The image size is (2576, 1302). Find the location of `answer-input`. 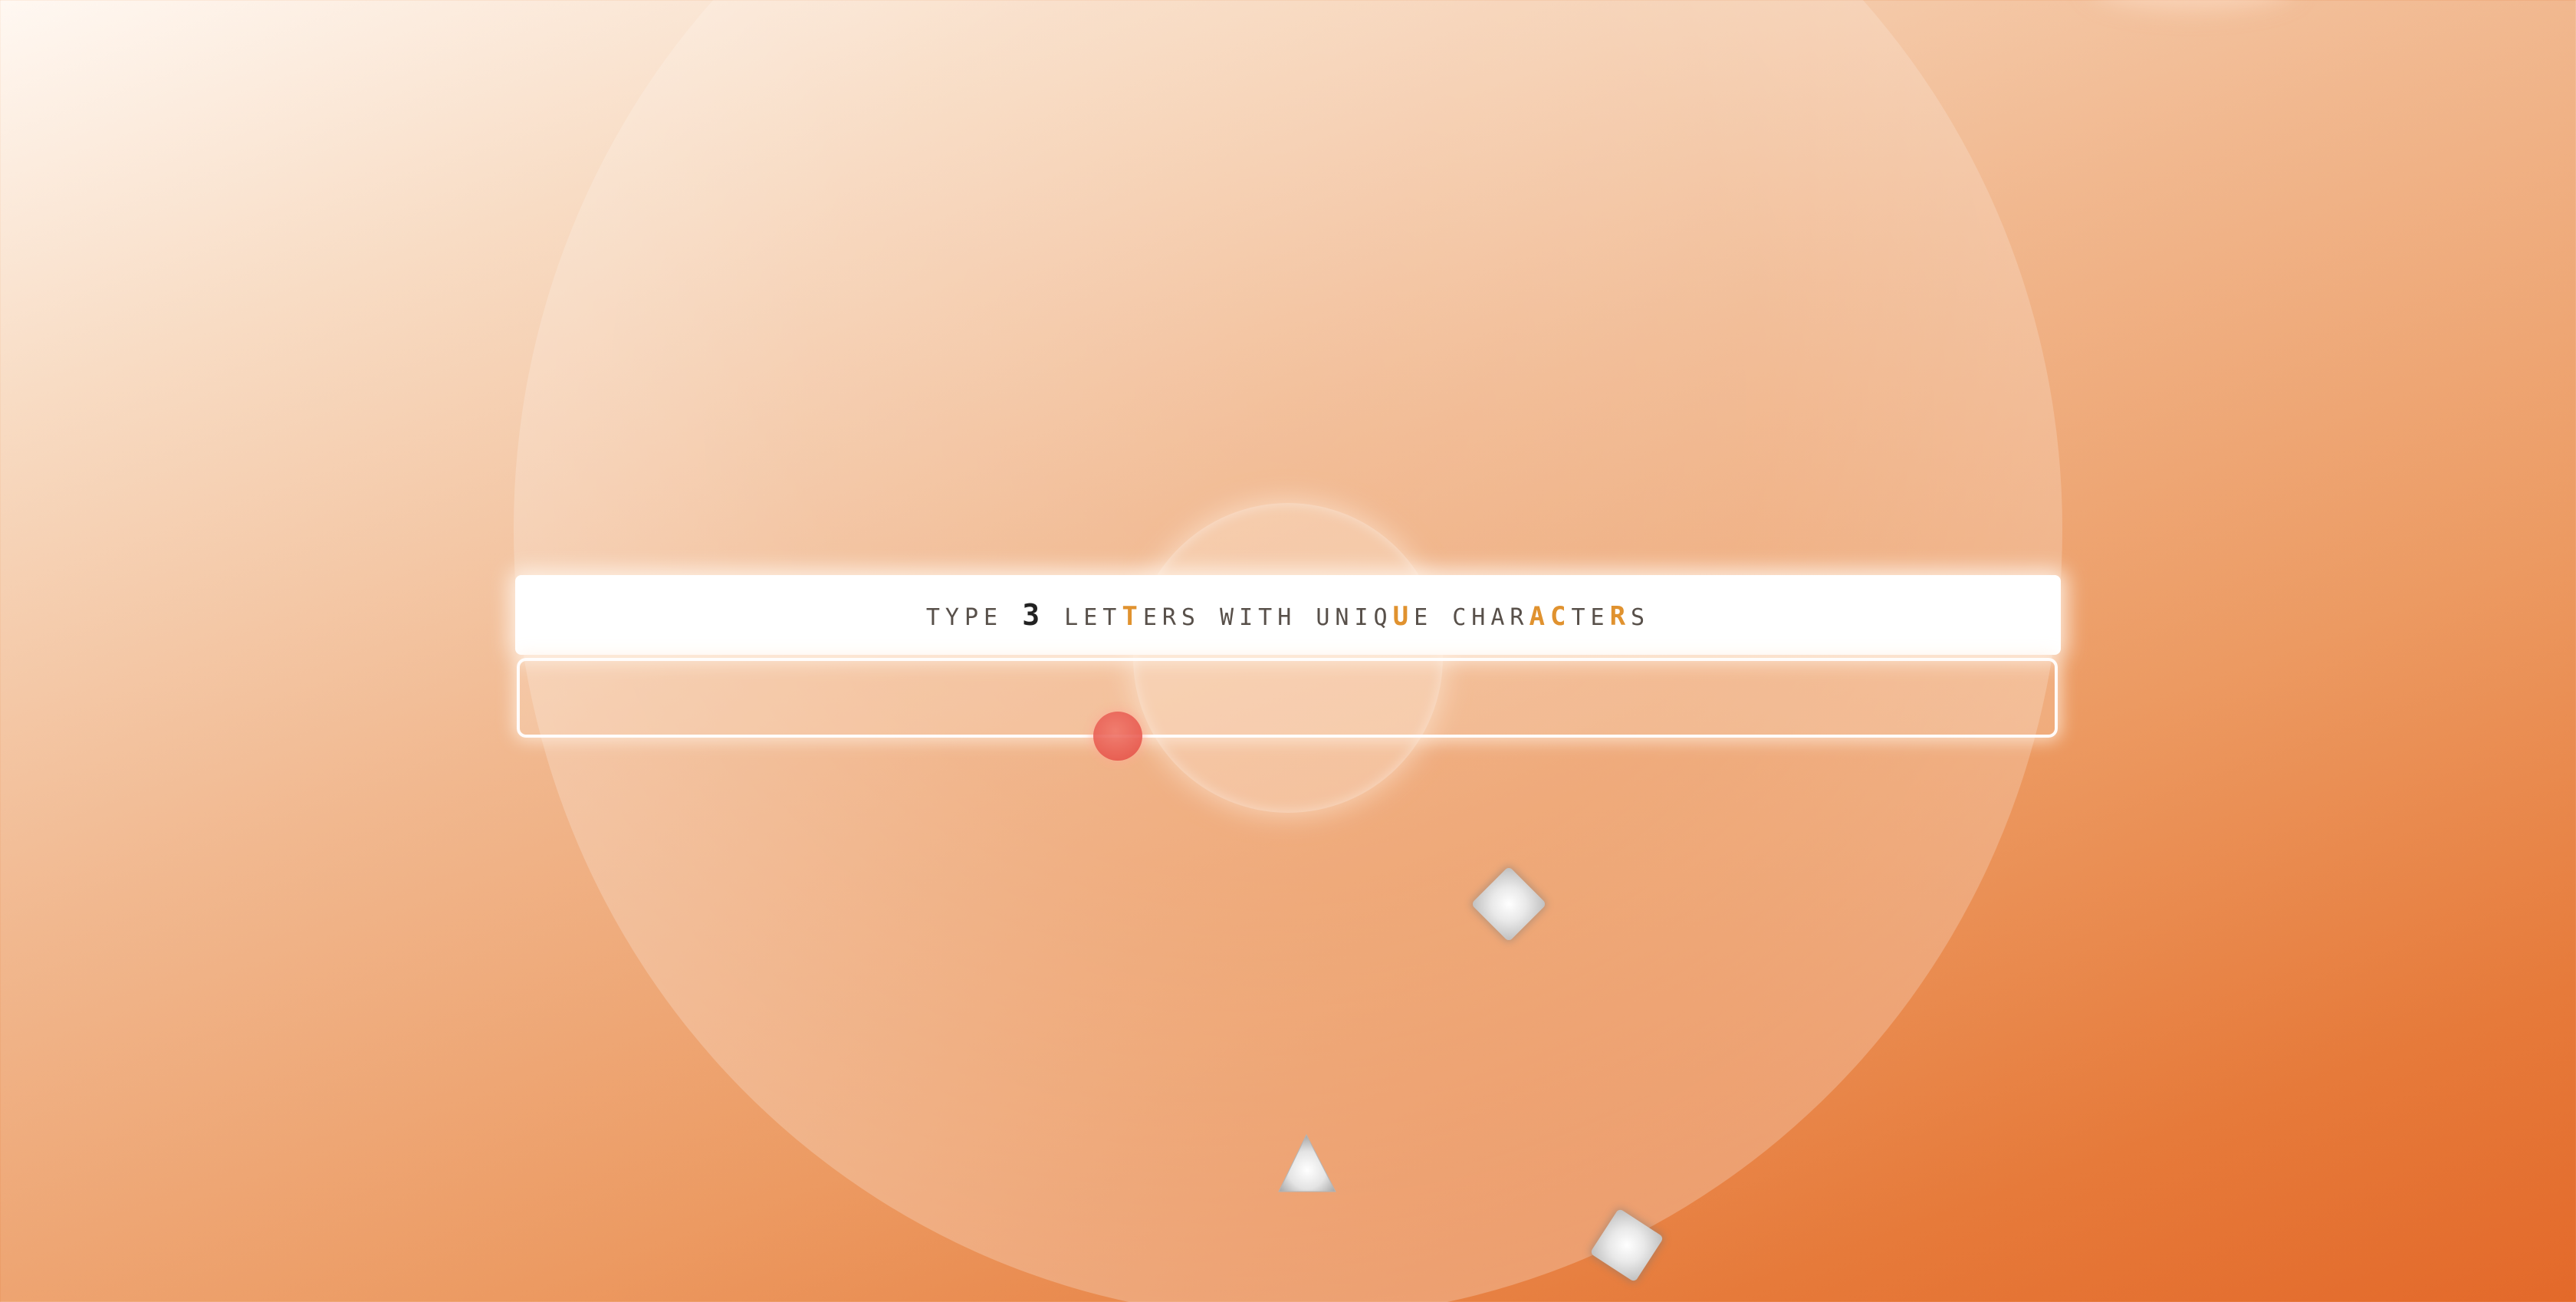

answer-input is located at coordinates (1287, 698).